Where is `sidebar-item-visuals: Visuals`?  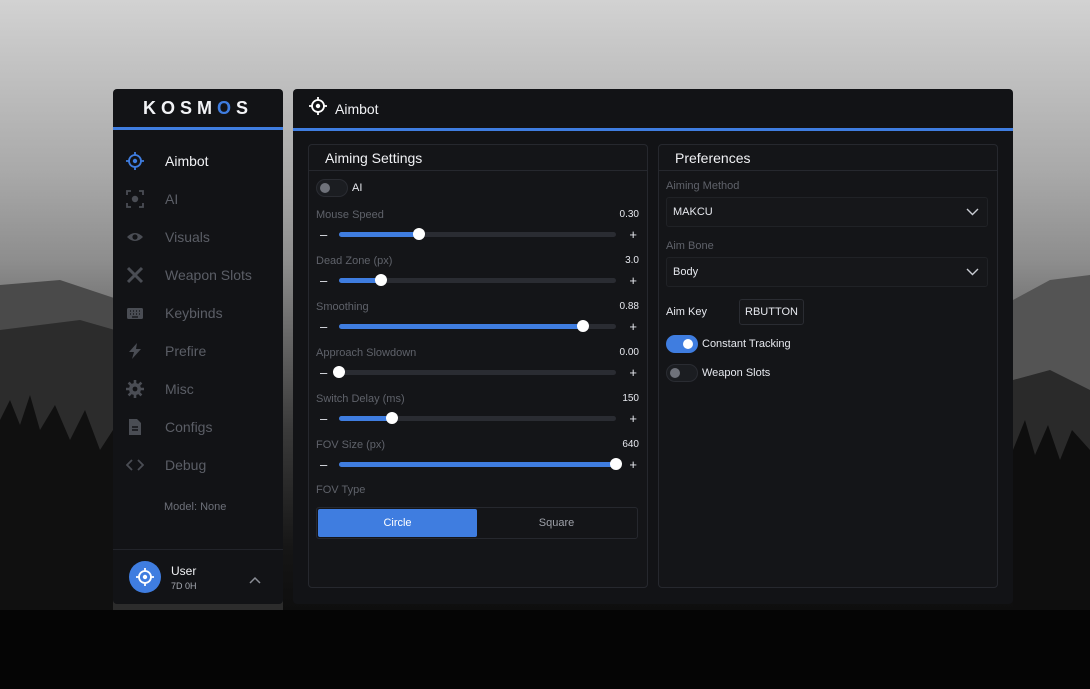
sidebar-item-visuals: Visuals is located at coordinates (198, 237).